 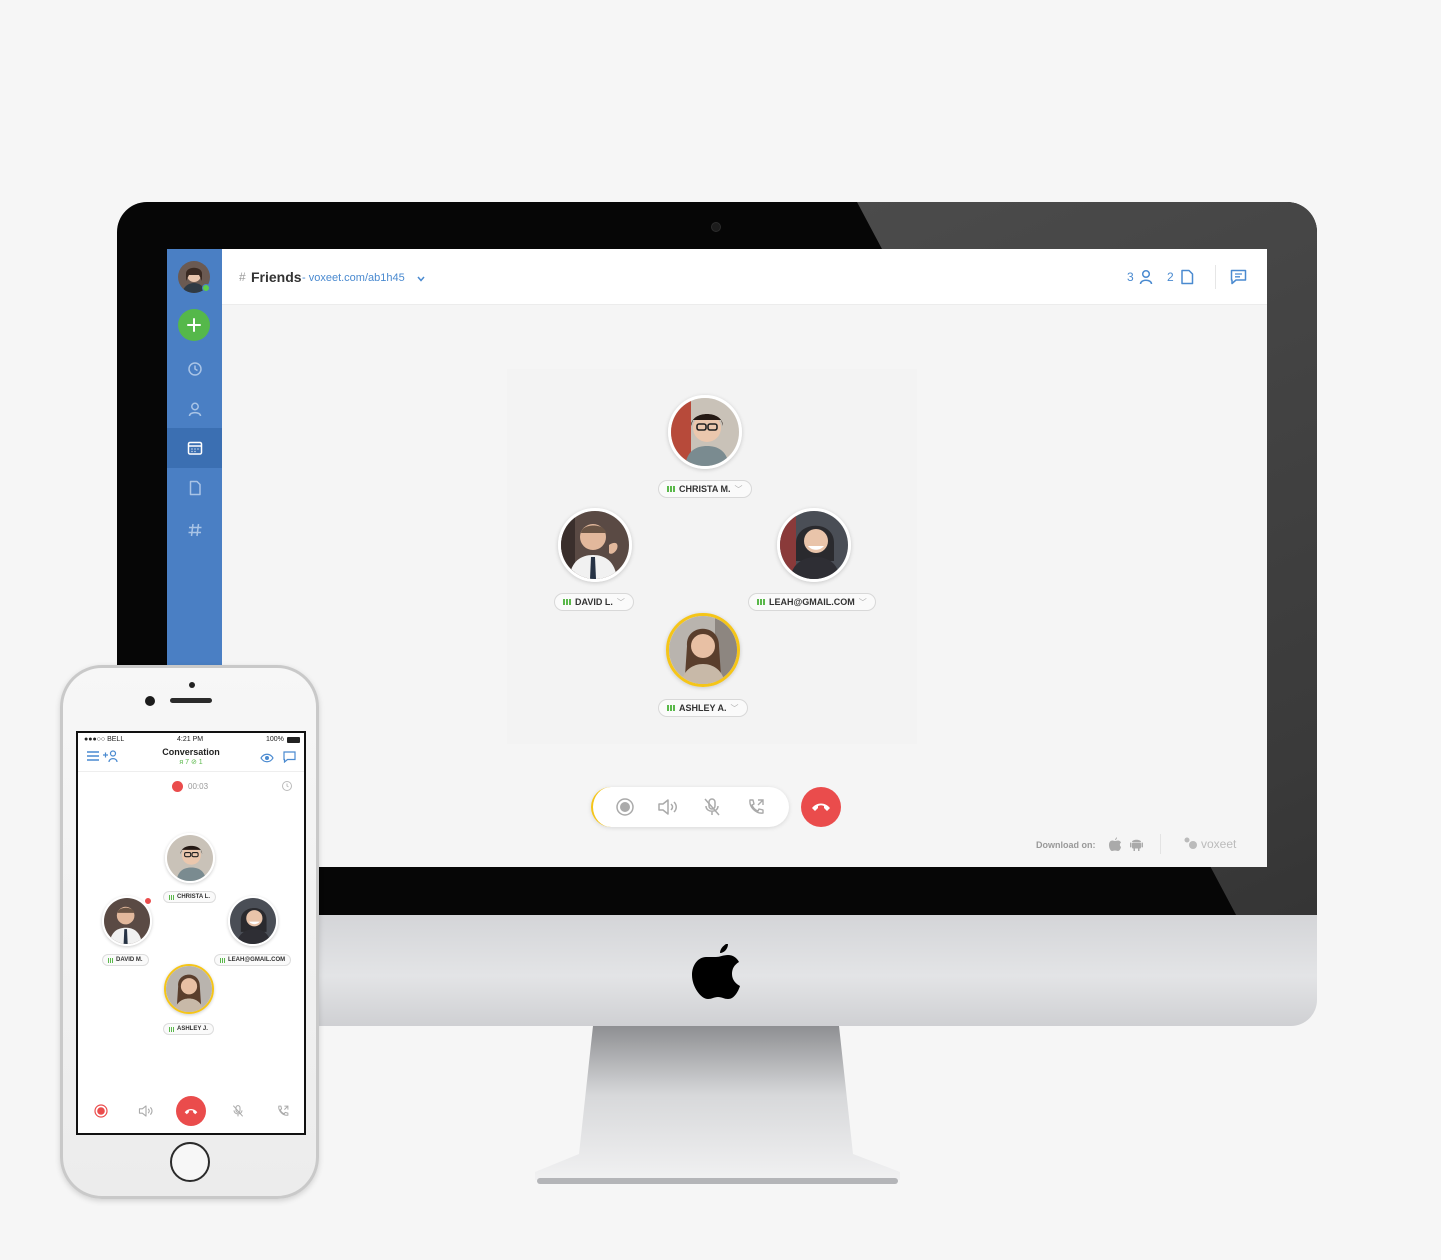 I want to click on speaker-button, so click(x=668, y=807).